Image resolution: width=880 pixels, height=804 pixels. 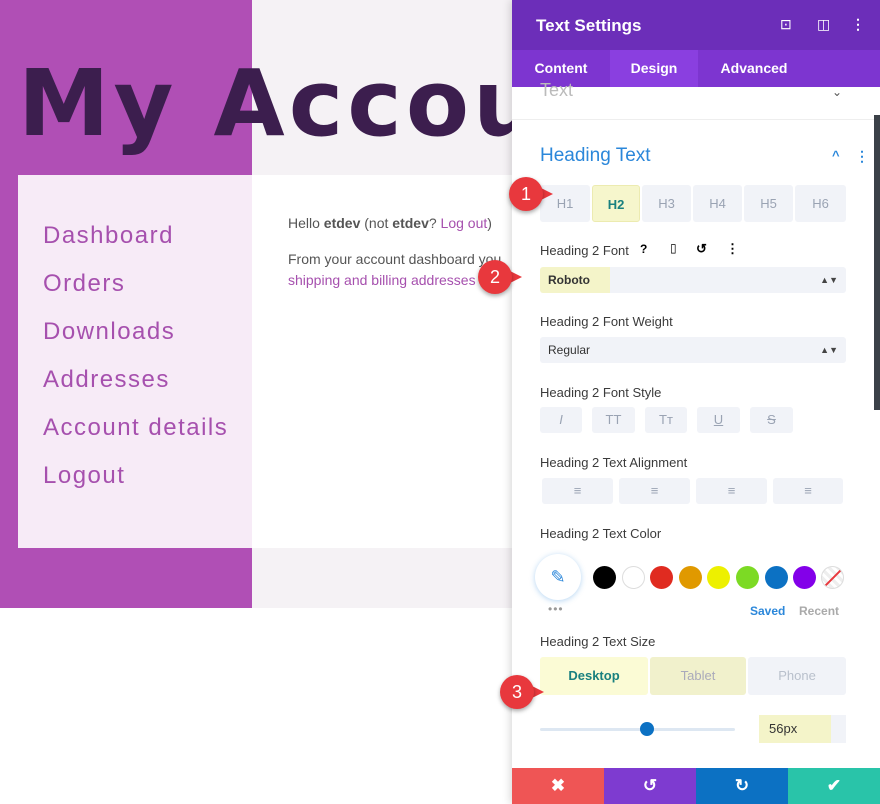 What do you see at coordinates (606, 321) in the screenshot?
I see `weight-label: Heading 2 Font Weight` at bounding box center [606, 321].